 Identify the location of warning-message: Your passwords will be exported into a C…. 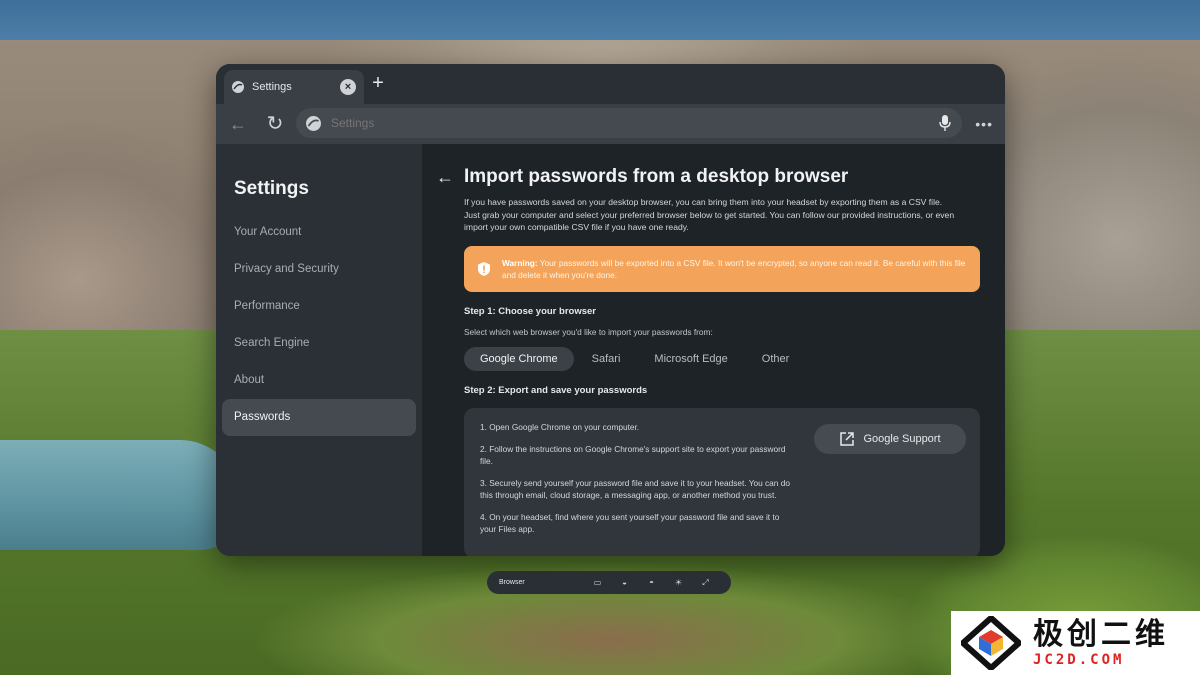
(734, 268).